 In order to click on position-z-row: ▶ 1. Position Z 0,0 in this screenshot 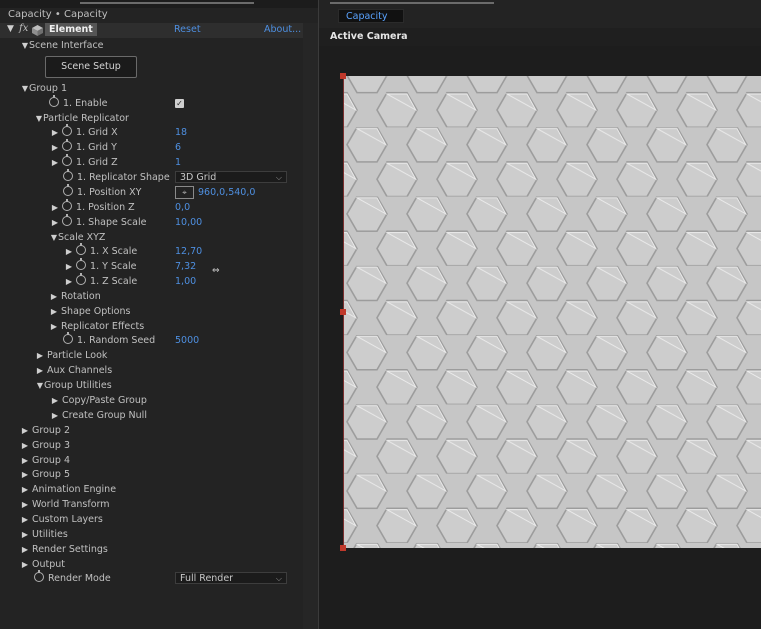, I will do `click(151, 207)`.